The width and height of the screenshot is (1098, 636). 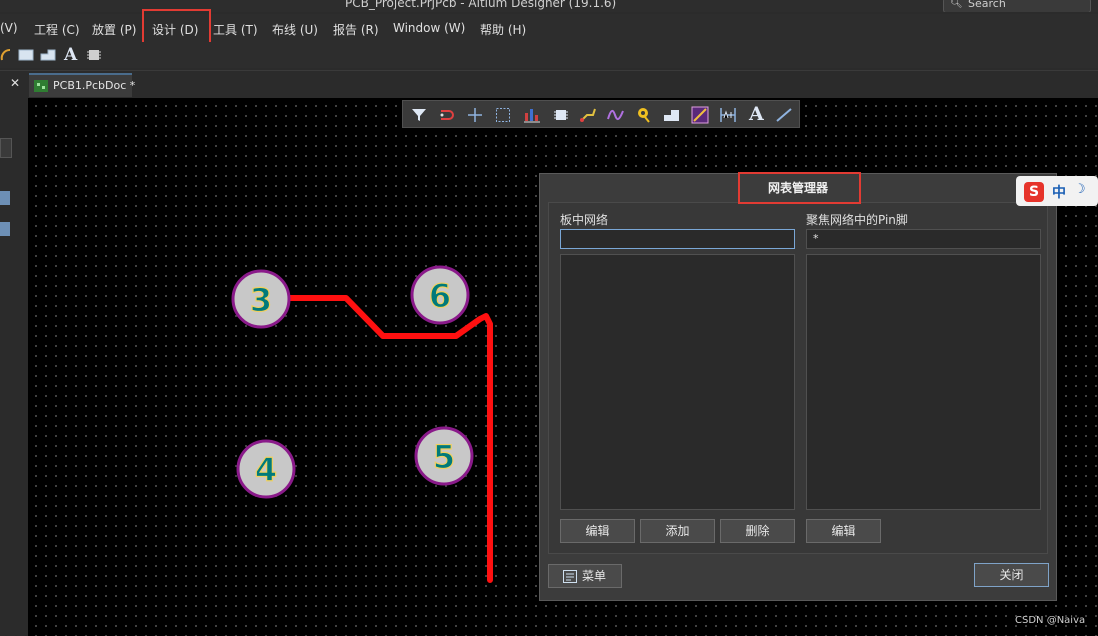 What do you see at coordinates (700, 115) in the screenshot?
I see `rect-fill-icon` at bounding box center [700, 115].